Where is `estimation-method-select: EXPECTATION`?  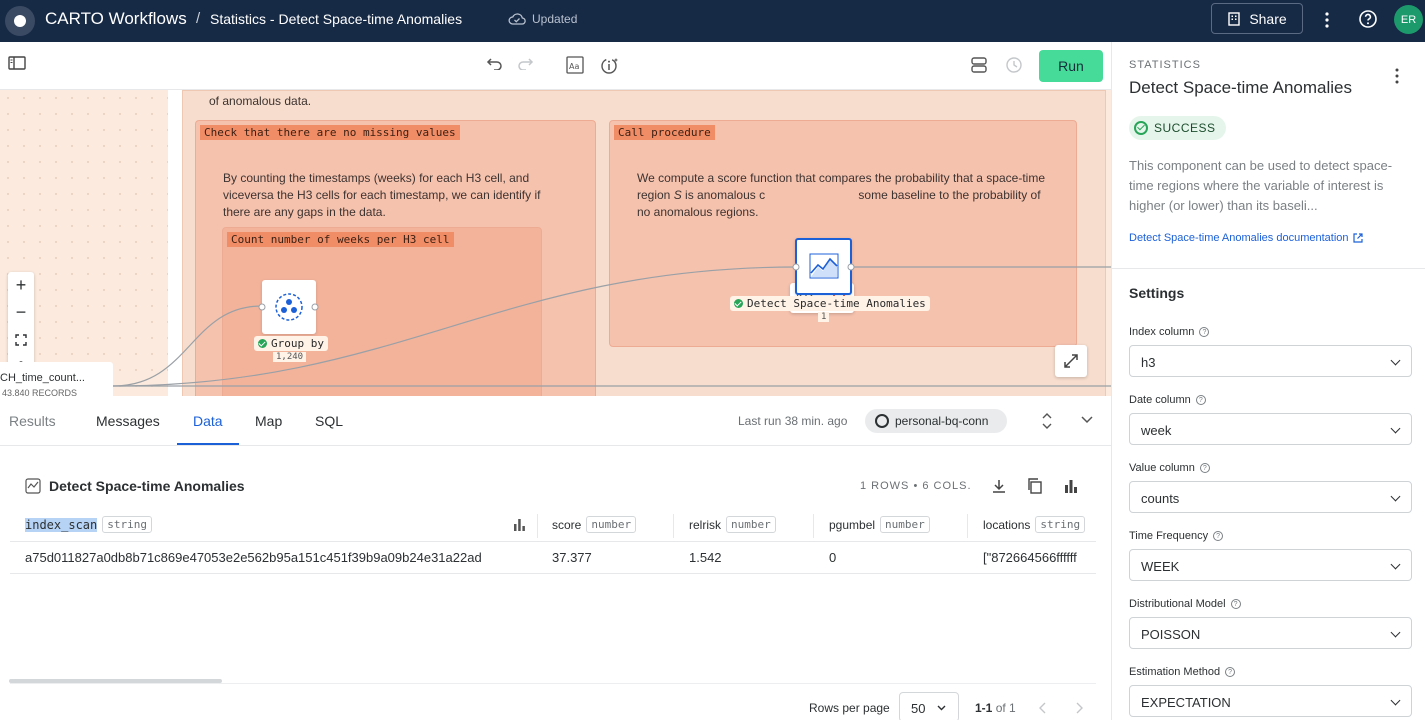 estimation-method-select: EXPECTATION is located at coordinates (1270, 701).